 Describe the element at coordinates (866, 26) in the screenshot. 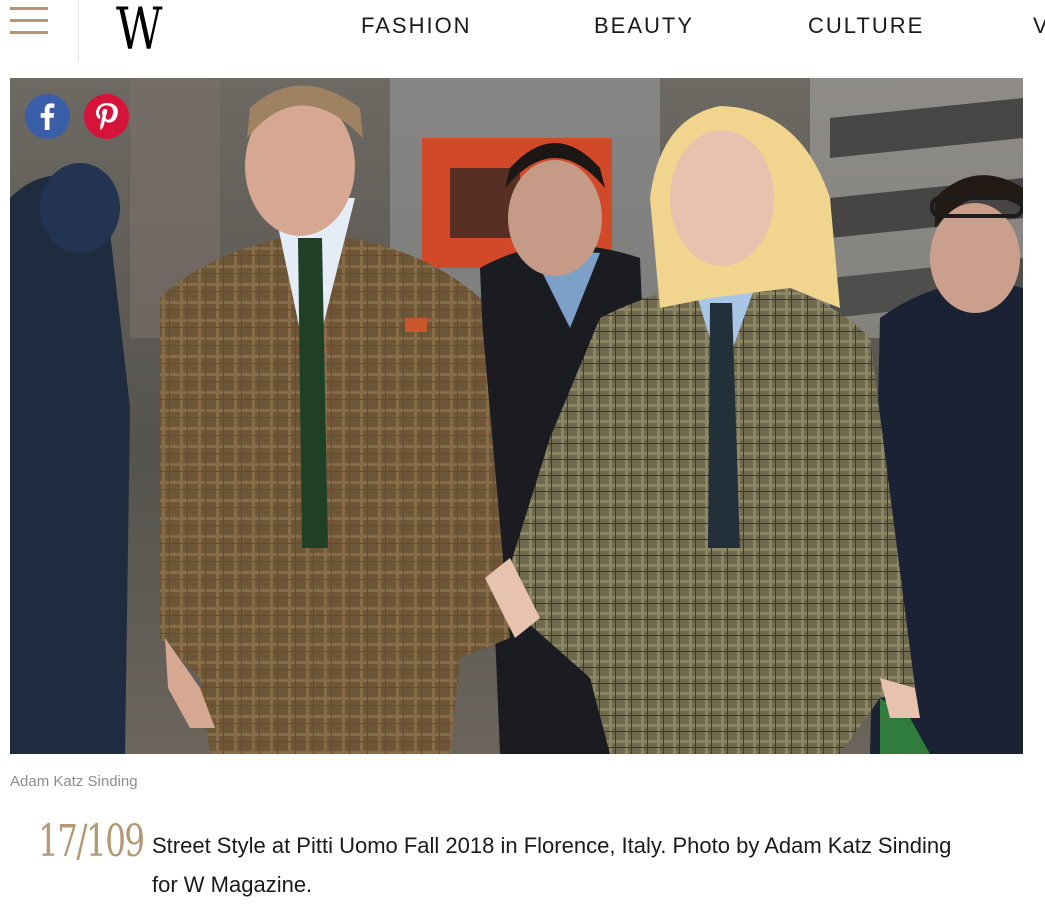

I see `nav-item-culture: CULTURE` at that location.